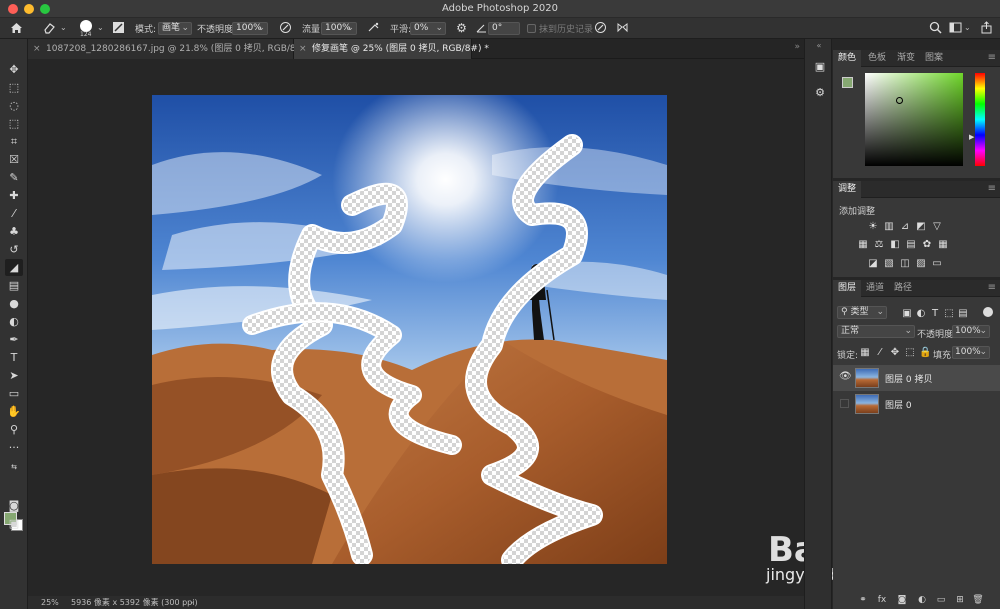 The image size is (1000, 609). What do you see at coordinates (847, 82) in the screenshot?
I see `color-fg-swatch` at bounding box center [847, 82].